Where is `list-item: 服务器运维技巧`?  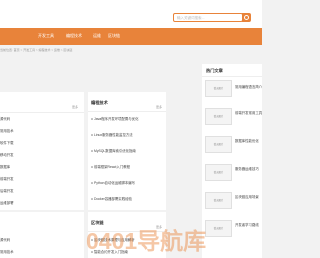
list-item: 服务器运维技巧 is located at coordinates (248, 168).